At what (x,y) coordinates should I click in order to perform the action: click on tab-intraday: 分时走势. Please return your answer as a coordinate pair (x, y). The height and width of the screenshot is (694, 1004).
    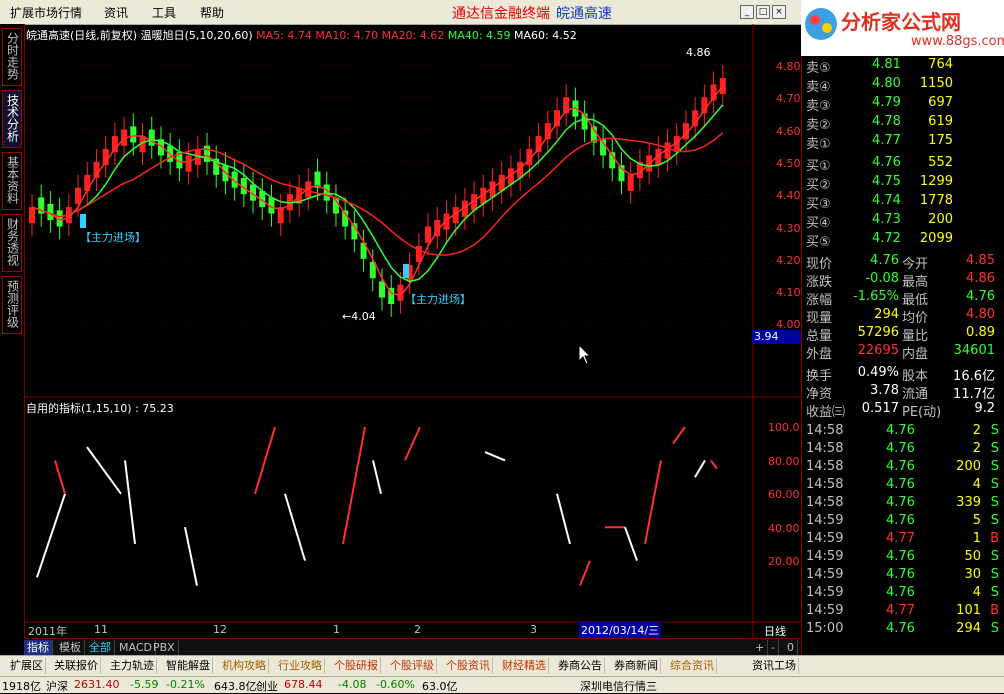
    Looking at the image, I should click on (12, 57).